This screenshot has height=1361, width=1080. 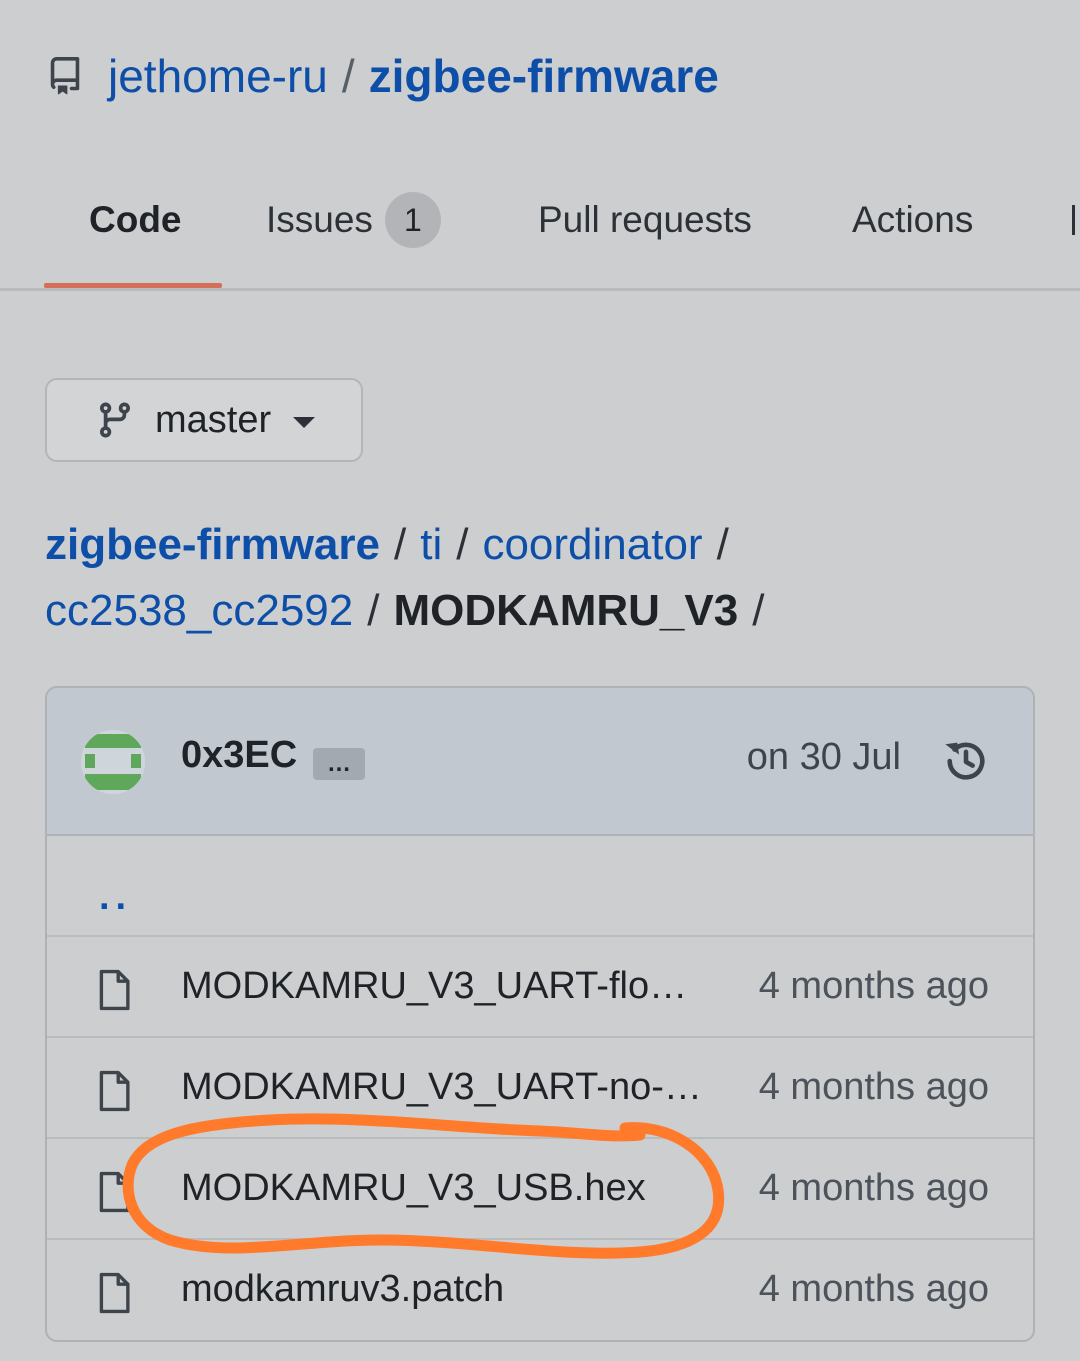 What do you see at coordinates (304, 422) in the screenshot?
I see `caret-down-icon` at bounding box center [304, 422].